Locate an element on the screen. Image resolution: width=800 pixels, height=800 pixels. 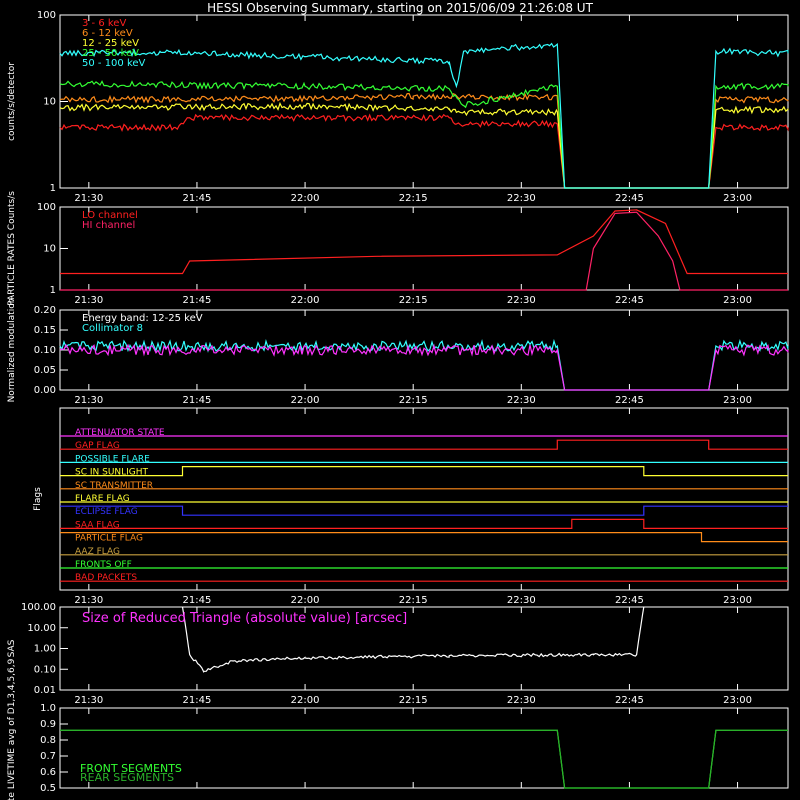
count-rate-panel-xtick-label-0: 21:30 is located at coordinates (88, 198).